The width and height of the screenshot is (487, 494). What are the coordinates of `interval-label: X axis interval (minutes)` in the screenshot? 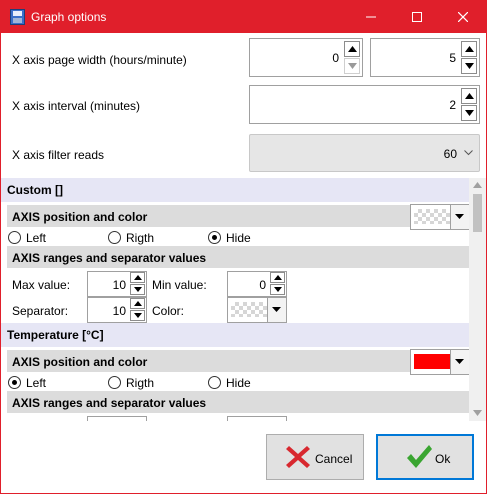 It's located at (76, 106).